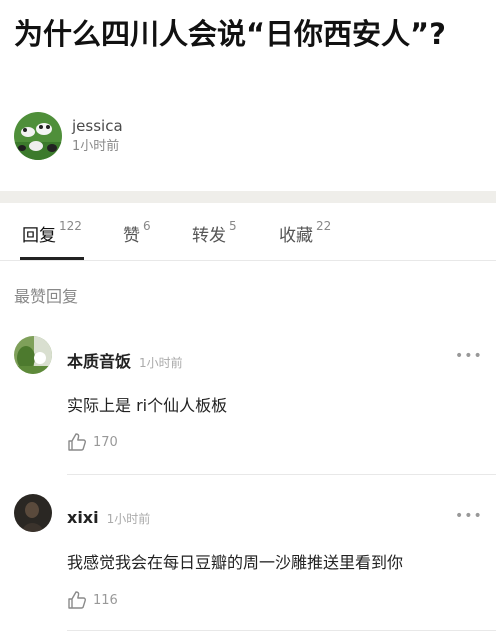 Image resolution: width=496 pixels, height=633 pixels. I want to click on tab-favorites: 收藏 22, so click(305, 232).